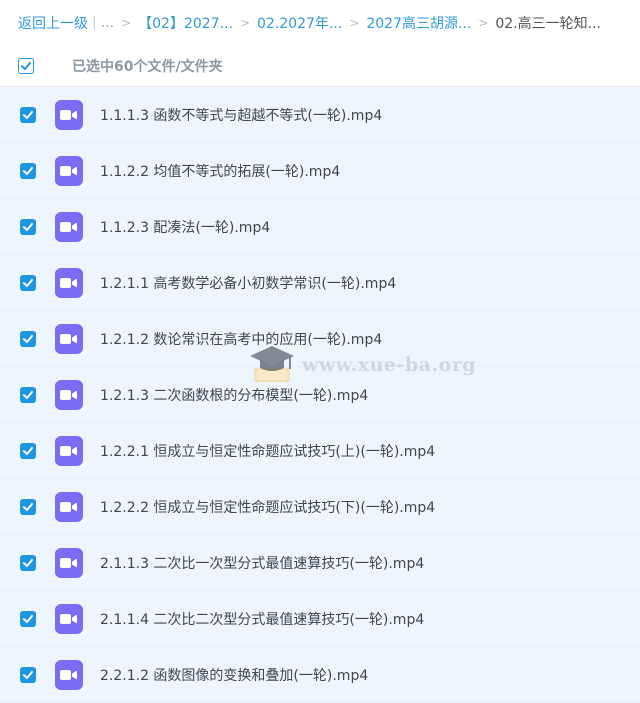 This screenshot has height=703, width=640. I want to click on file-row: 2.2.1.2 函数图像的变换和叠加(一轮).mp4, so click(320, 675).